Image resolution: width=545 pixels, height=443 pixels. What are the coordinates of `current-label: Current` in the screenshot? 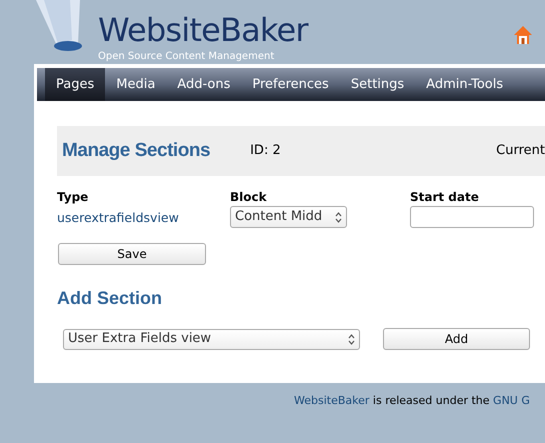 It's located at (520, 151).